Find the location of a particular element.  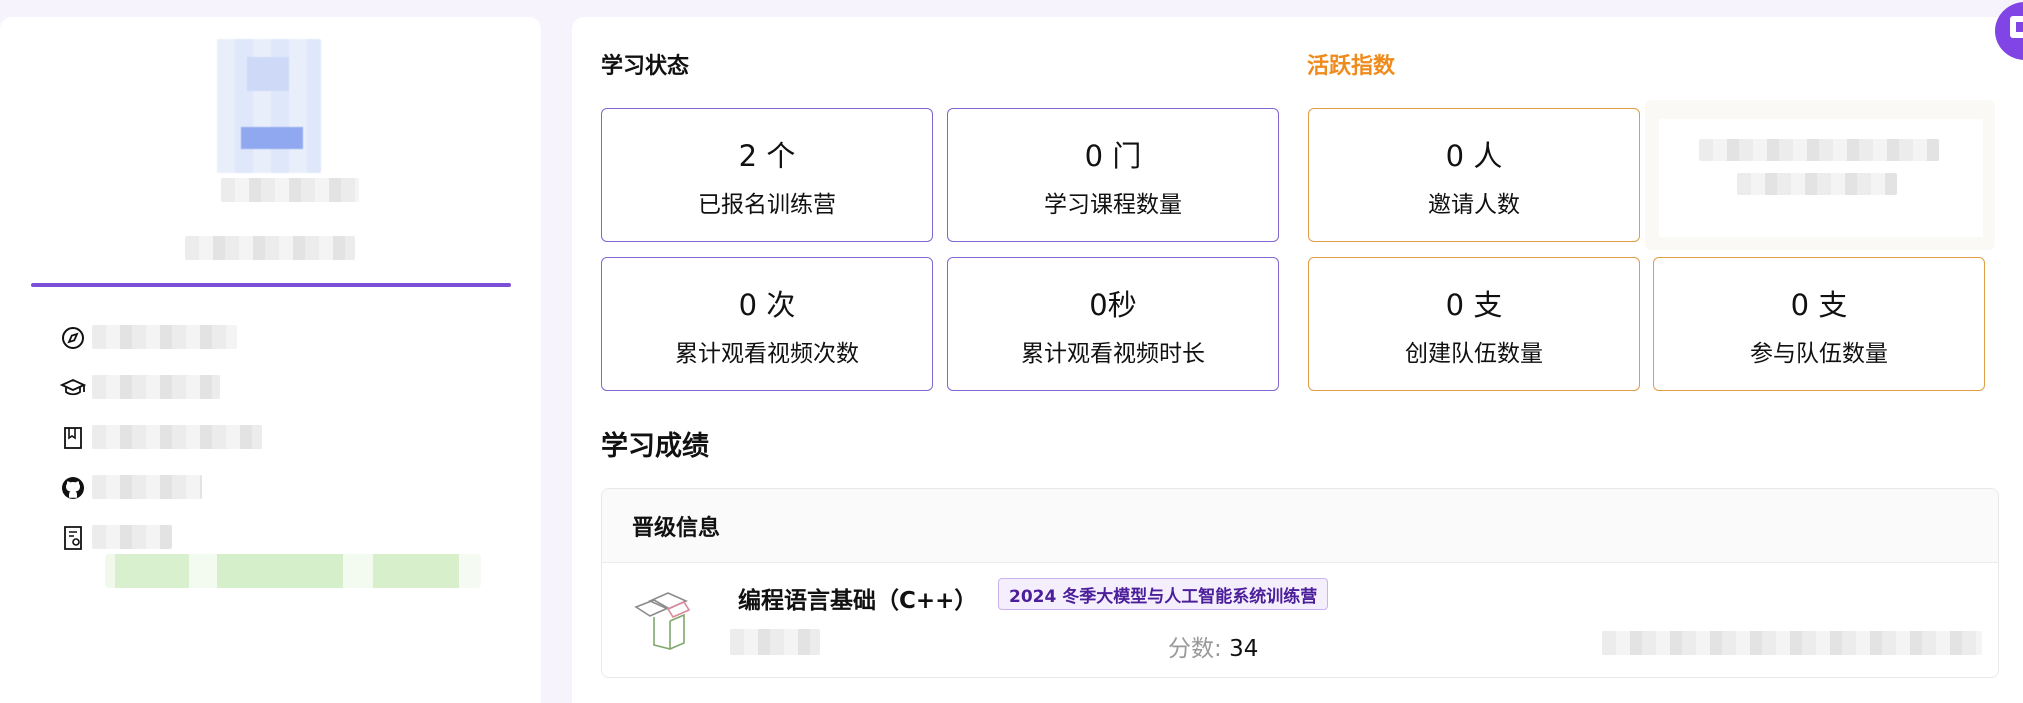

score: 分数: 34 is located at coordinates (1213, 646).